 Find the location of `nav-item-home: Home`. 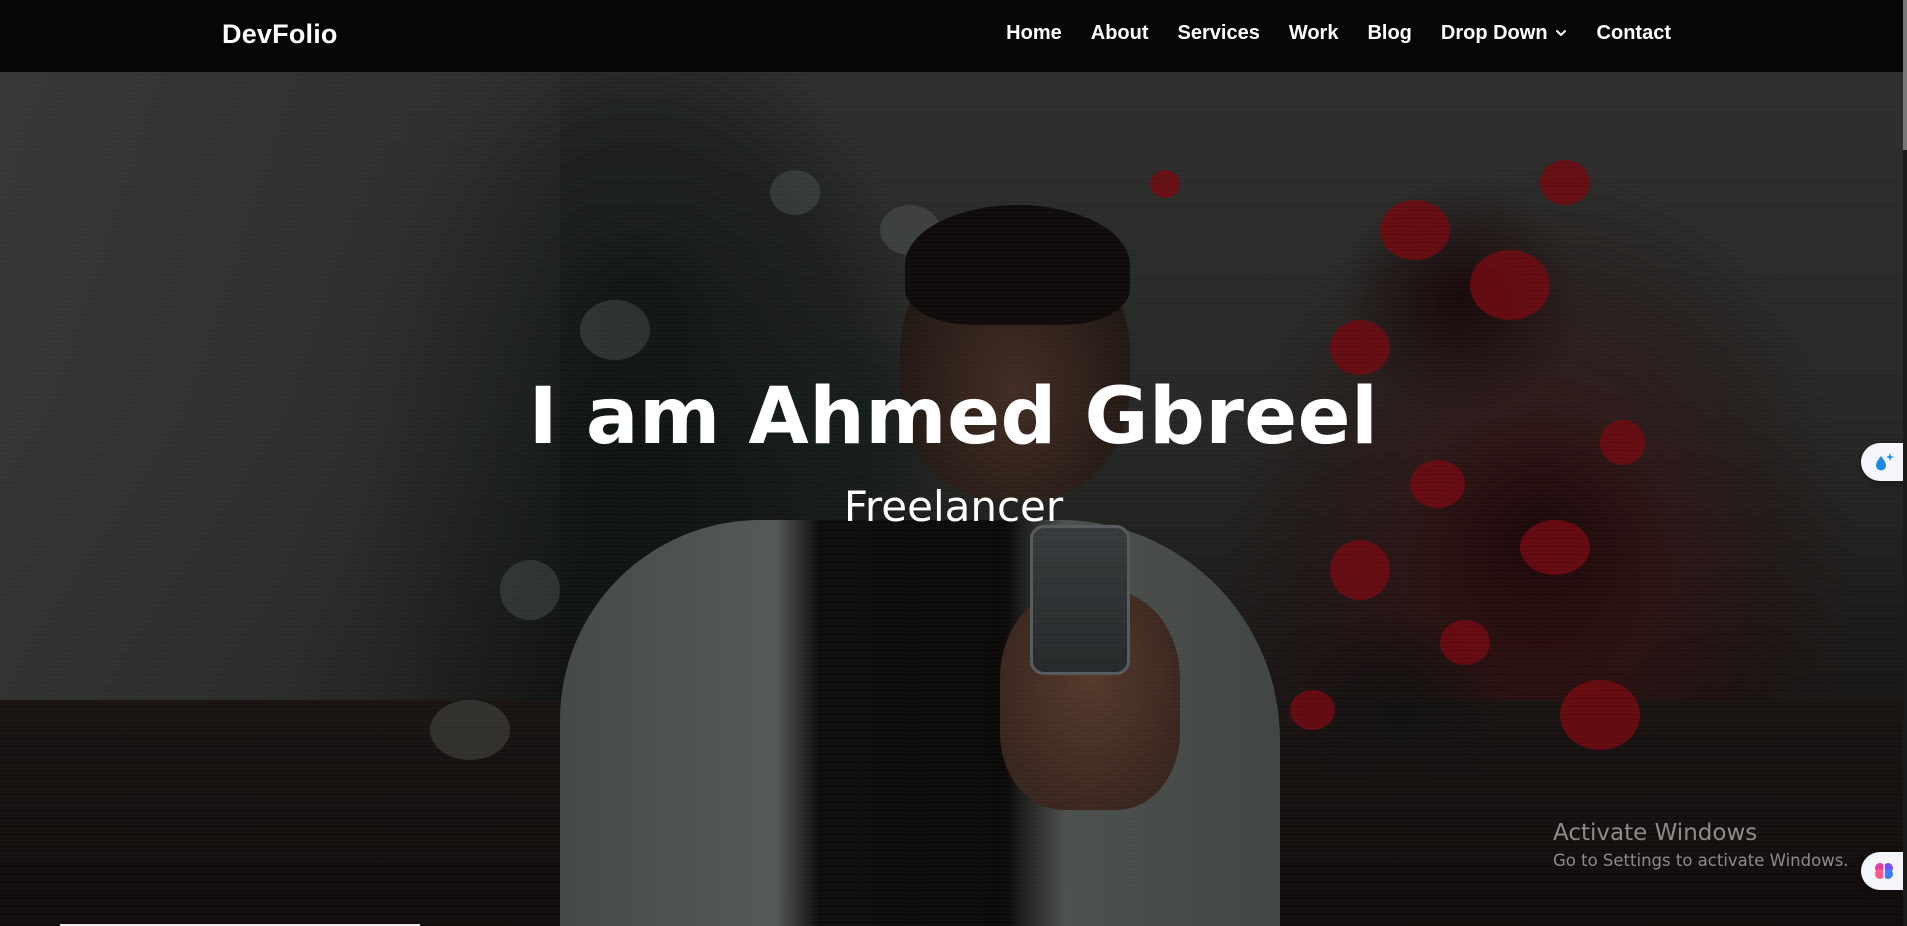

nav-item-home: Home is located at coordinates (1034, 33).